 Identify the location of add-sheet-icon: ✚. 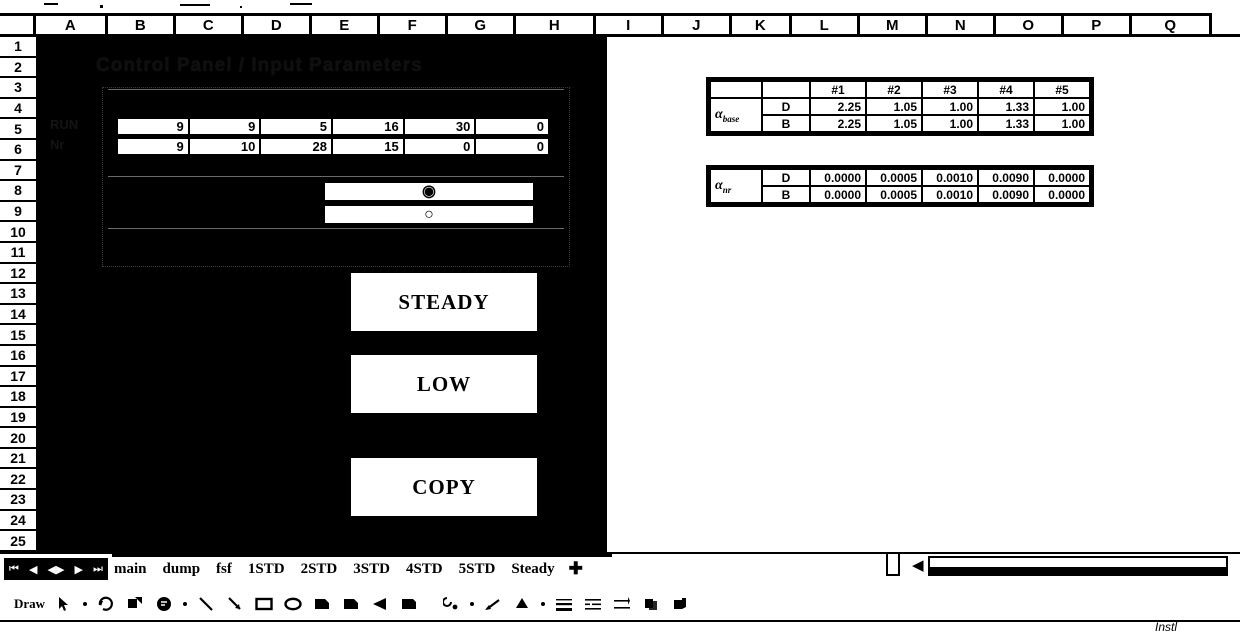
(576, 569).